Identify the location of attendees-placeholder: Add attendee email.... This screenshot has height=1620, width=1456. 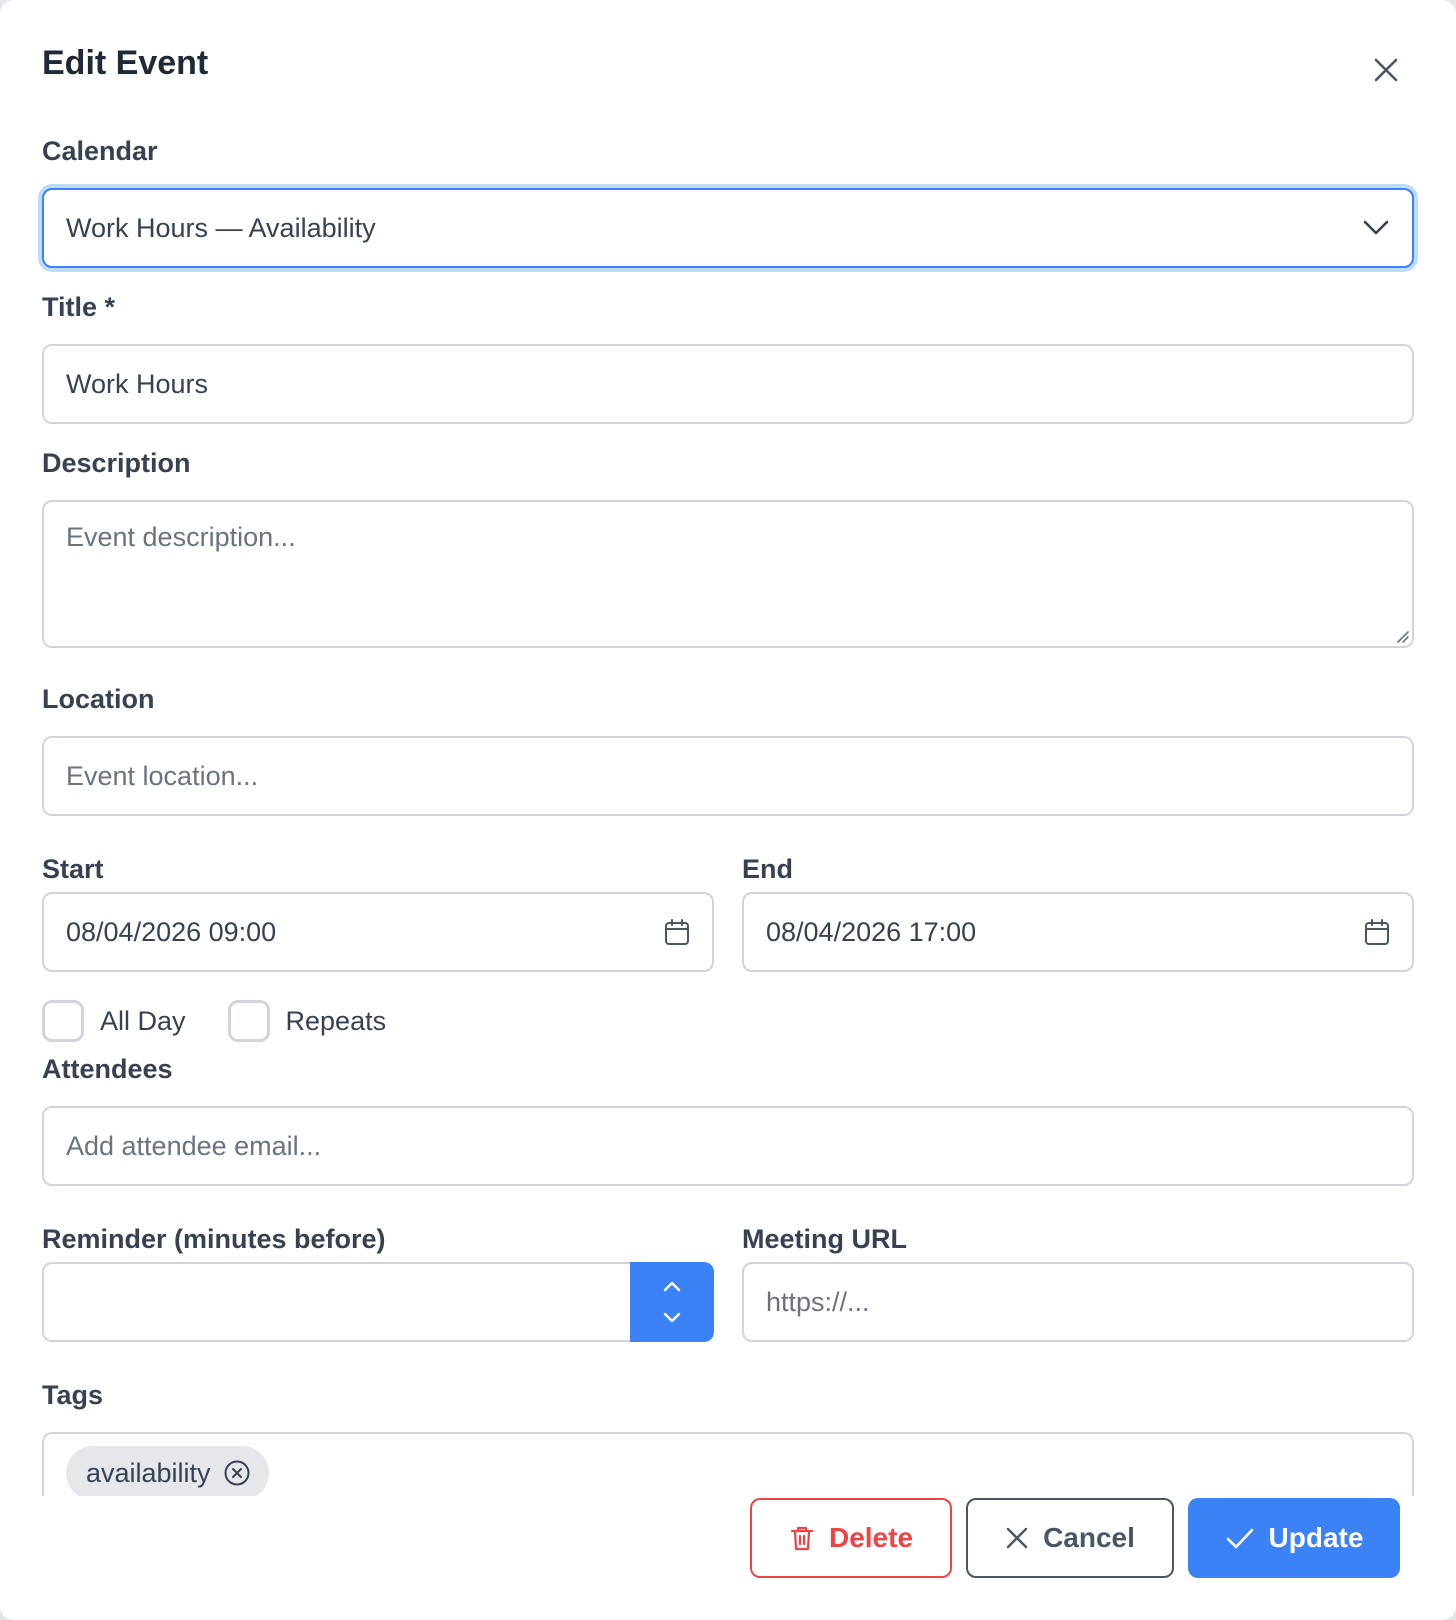
(194, 1145).